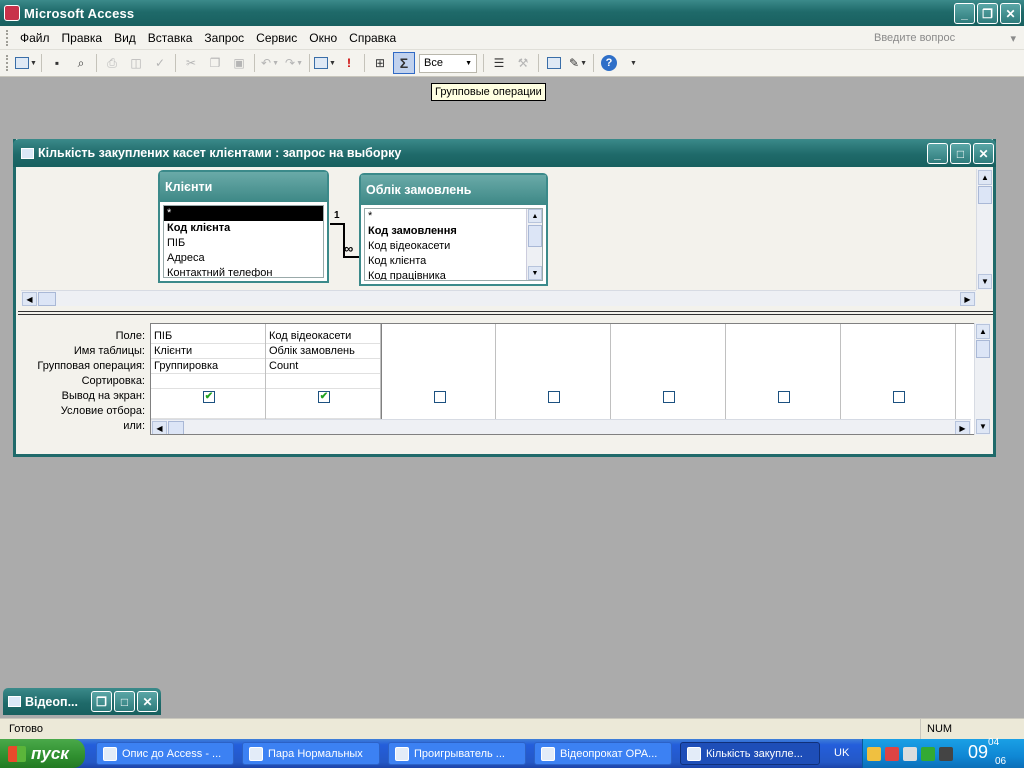 Image resolution: width=1024 pixels, height=768 pixels. Describe the element at coordinates (554, 63) in the screenshot. I see `database-window-button` at that location.